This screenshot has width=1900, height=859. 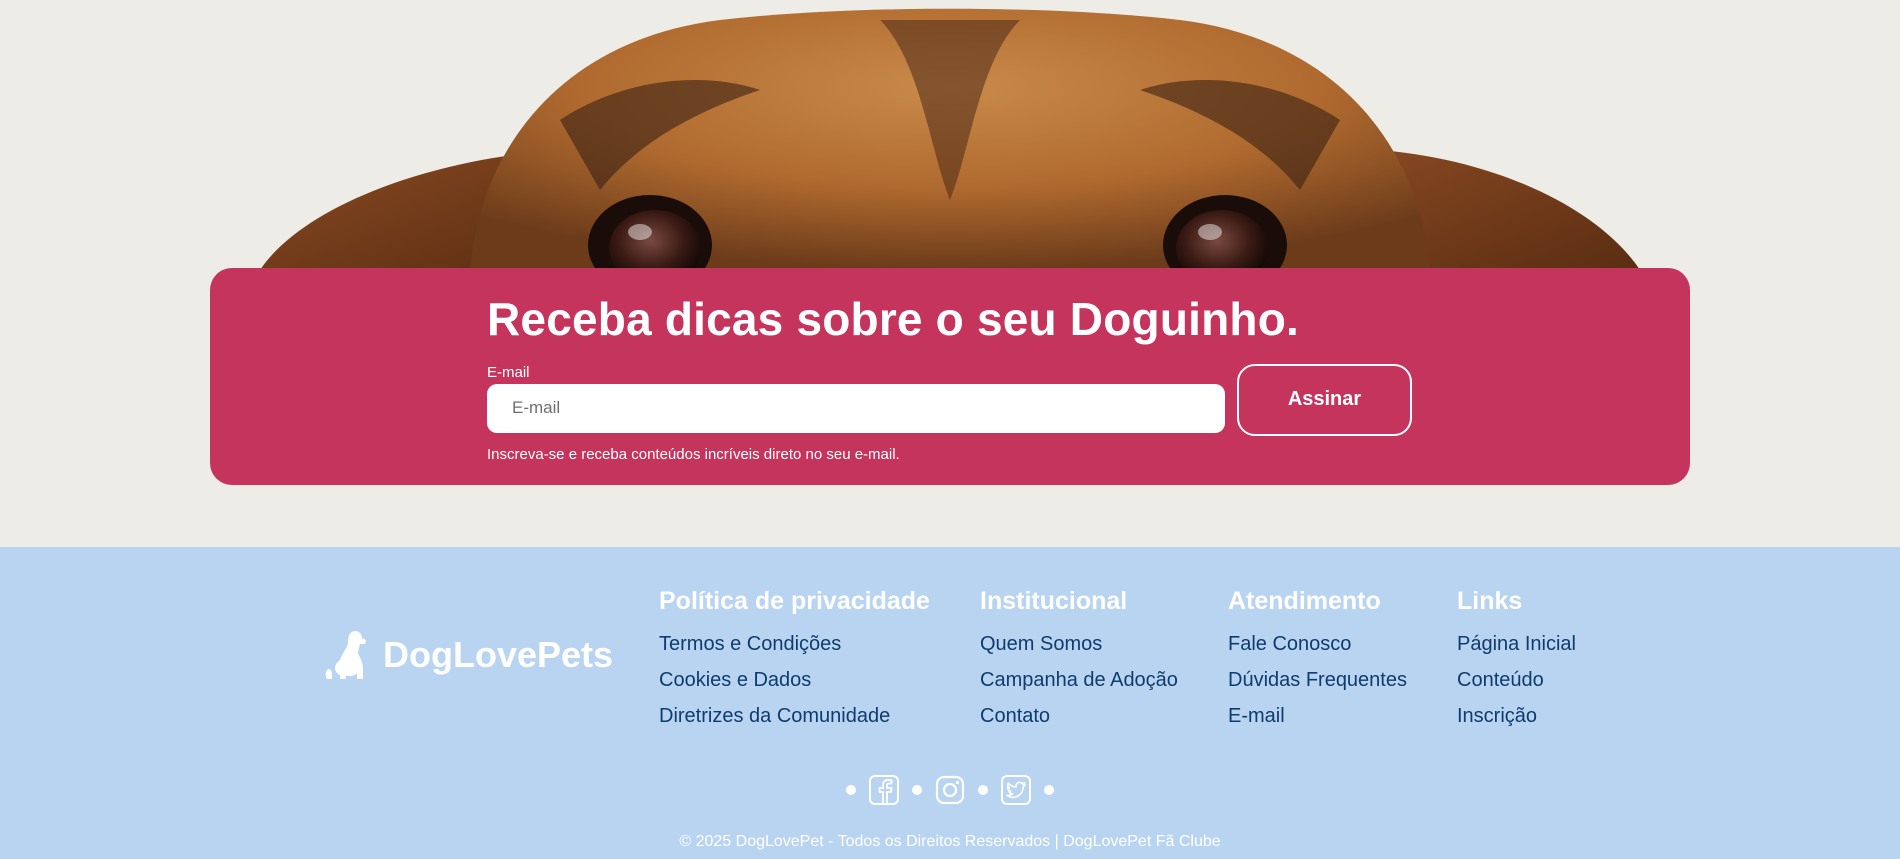 What do you see at coordinates (1304, 601) in the screenshot?
I see `footer-column-title: Atendimento` at bounding box center [1304, 601].